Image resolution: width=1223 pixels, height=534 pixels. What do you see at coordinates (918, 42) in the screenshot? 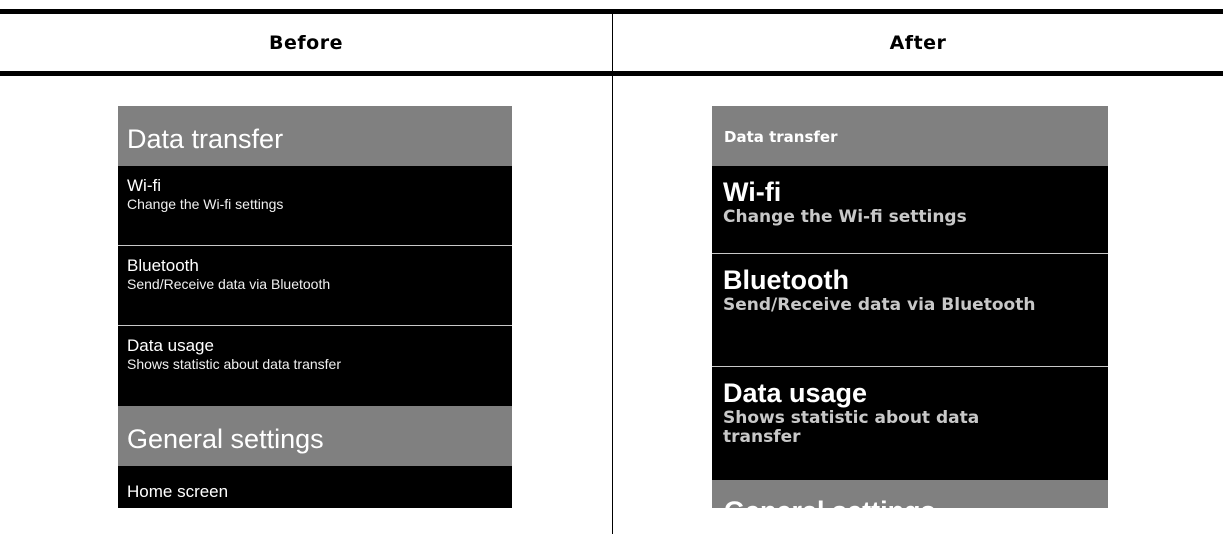
I see `after-column-header: After` at bounding box center [918, 42].